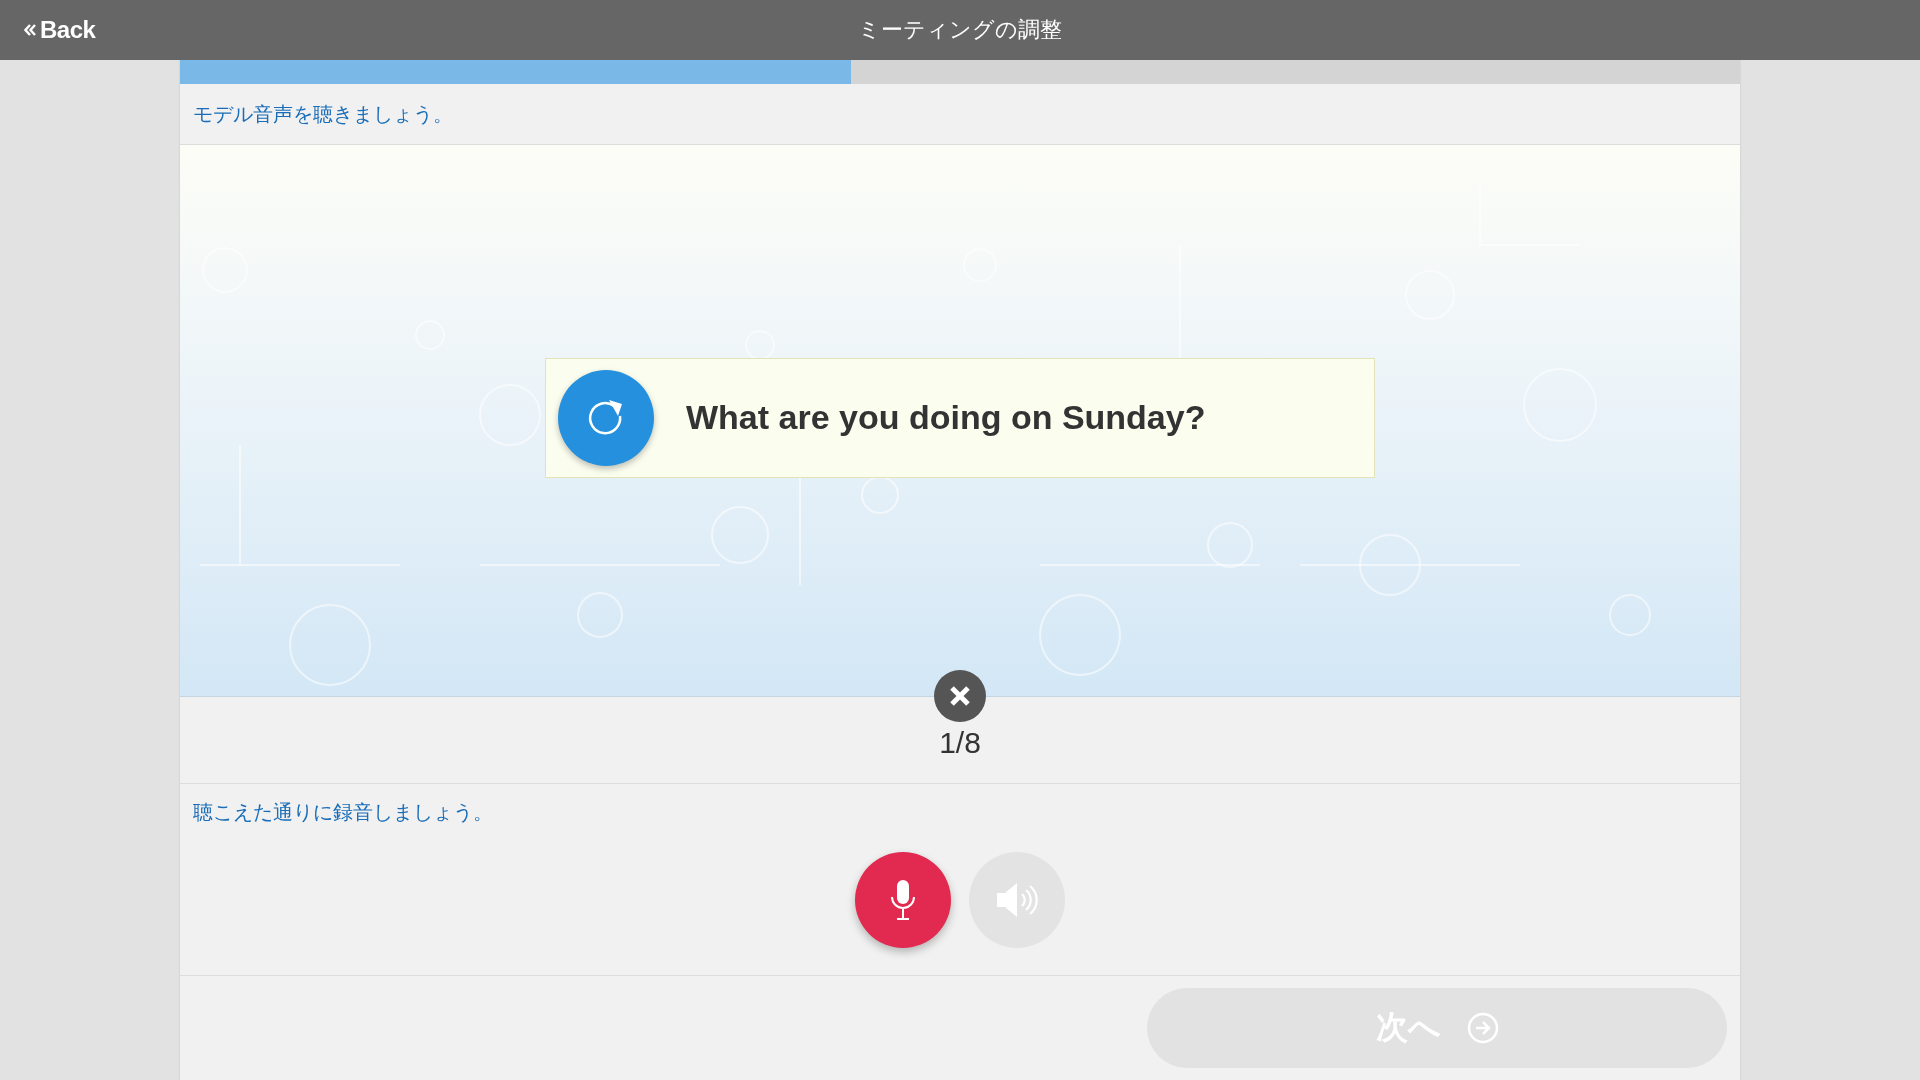 Image resolution: width=1920 pixels, height=1080 pixels. Describe the element at coordinates (946, 417) in the screenshot. I see `prompt-sentence: What are you doing on Sunday?` at that location.